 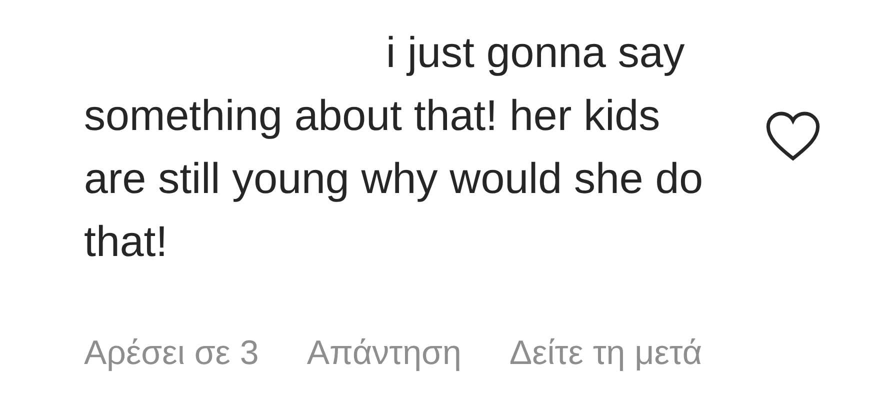 What do you see at coordinates (793, 136) in the screenshot?
I see `heart-icon` at bounding box center [793, 136].